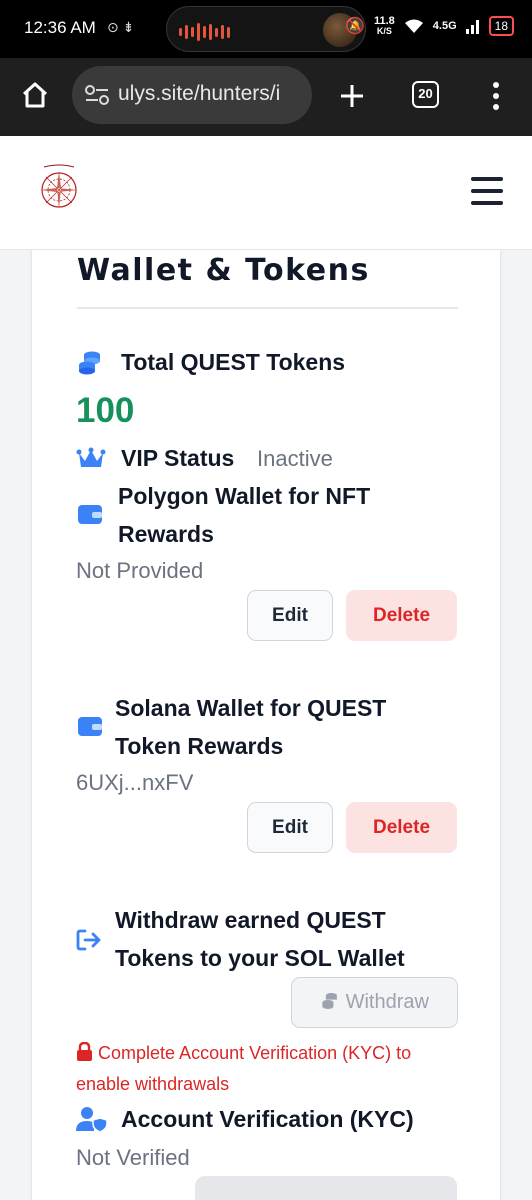  Describe the element at coordinates (84, 1051) in the screenshot. I see `lock-icon` at that location.